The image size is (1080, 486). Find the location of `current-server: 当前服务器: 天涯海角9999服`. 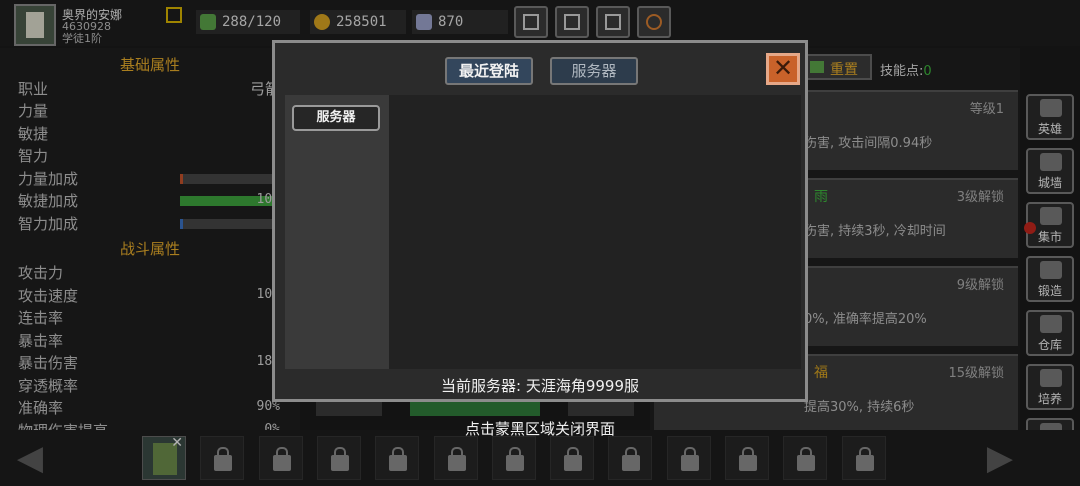

current-server: 当前服务器: 天涯海角9999服 is located at coordinates (540, 386).